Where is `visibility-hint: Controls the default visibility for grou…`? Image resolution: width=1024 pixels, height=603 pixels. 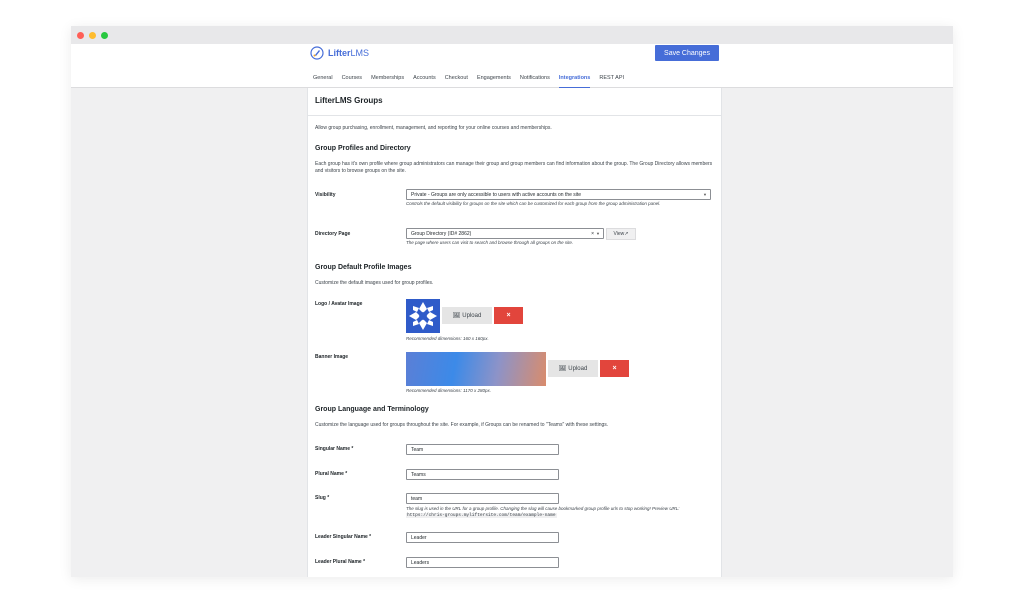 visibility-hint: Controls the default visibility for grou… is located at coordinates (533, 203).